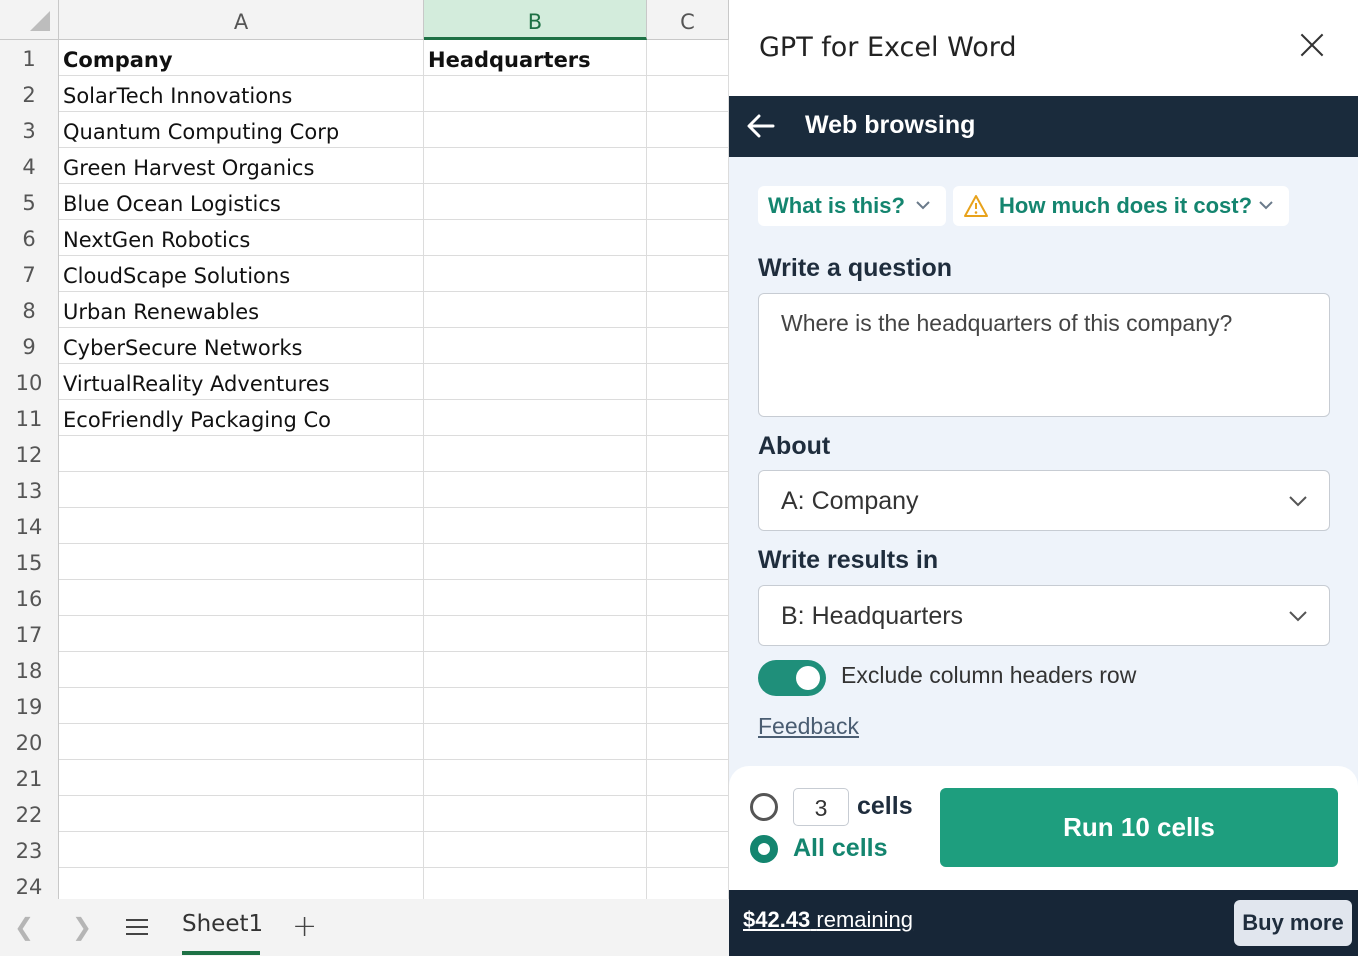 The image size is (1358, 956). Describe the element at coordinates (1044, 500) in the screenshot. I see `about-select: A: Company` at that location.